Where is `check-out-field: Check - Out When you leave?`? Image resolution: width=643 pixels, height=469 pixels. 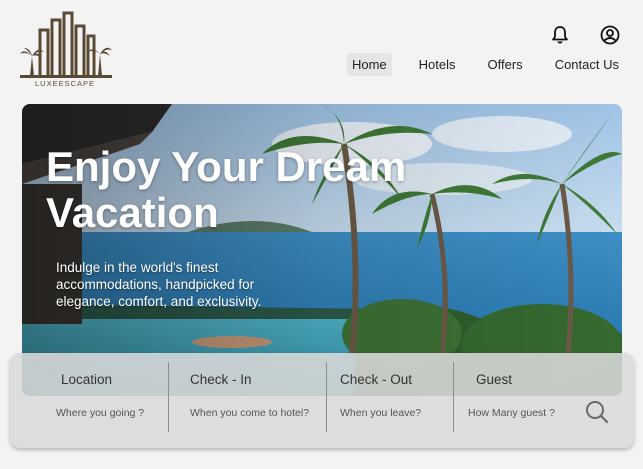 check-out-field: Check - Out When you leave? is located at coordinates (390, 400).